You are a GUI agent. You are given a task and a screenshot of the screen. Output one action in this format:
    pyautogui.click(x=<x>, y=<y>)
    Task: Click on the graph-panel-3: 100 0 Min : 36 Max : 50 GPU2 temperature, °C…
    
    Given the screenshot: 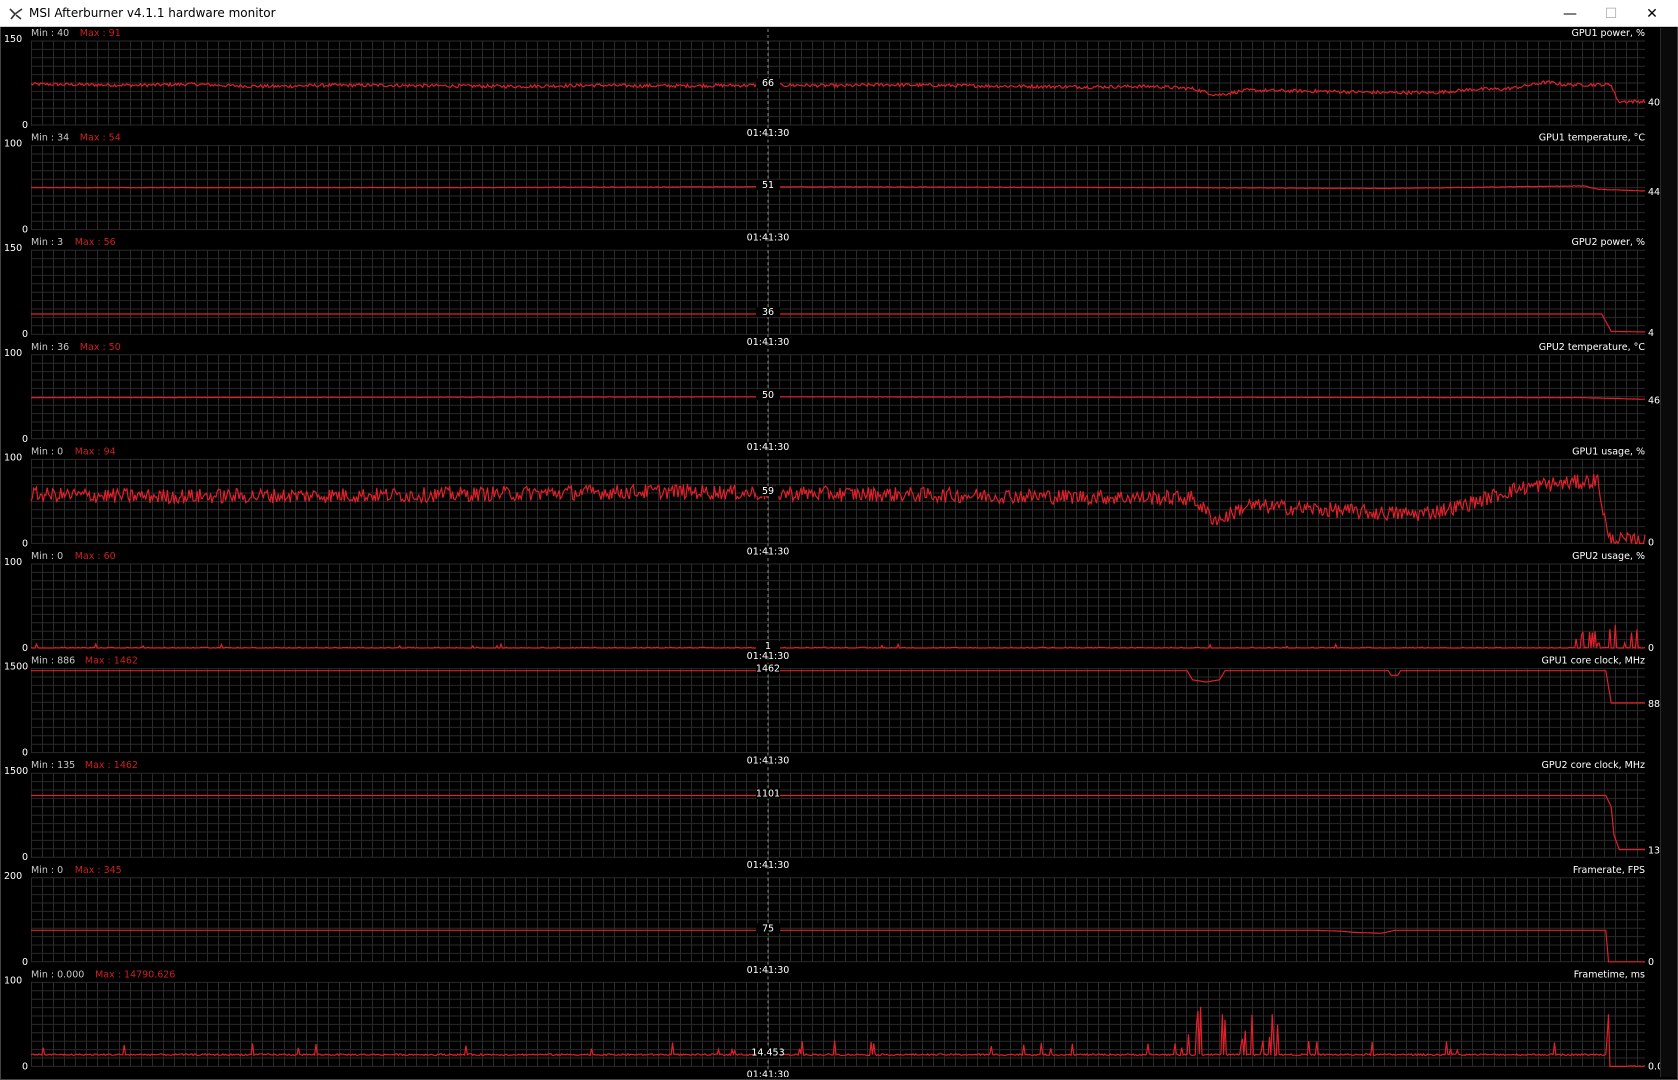 What is the action you would take?
    pyautogui.click(x=832, y=397)
    